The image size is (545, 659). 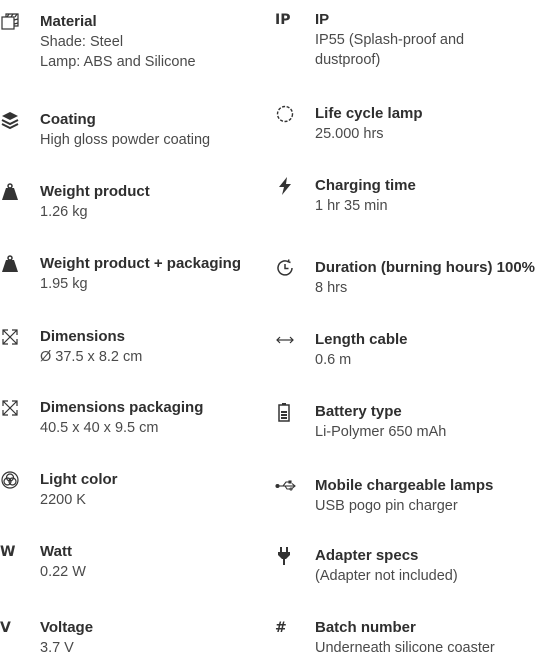 What do you see at coordinates (68, 21) in the screenshot?
I see `spec-title: Material` at bounding box center [68, 21].